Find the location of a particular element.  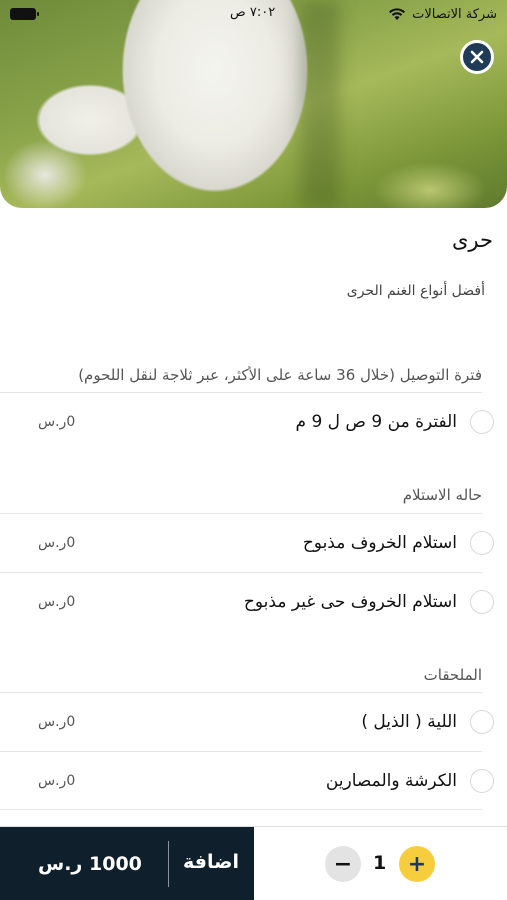

add-to-cart-button: 1000 ر.س اضافة is located at coordinates (127, 863).